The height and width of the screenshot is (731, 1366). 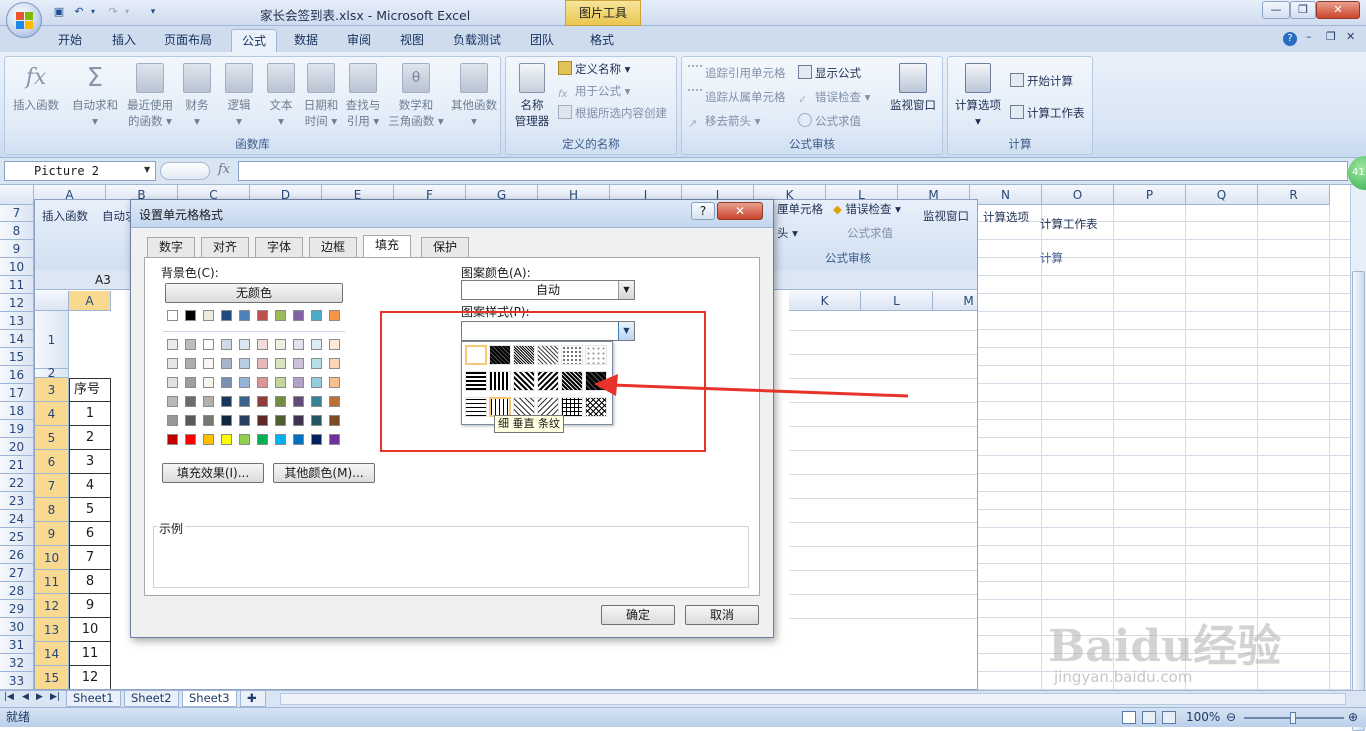 I want to click on more-functions-button: 其他函数 ▾, so click(x=474, y=96).